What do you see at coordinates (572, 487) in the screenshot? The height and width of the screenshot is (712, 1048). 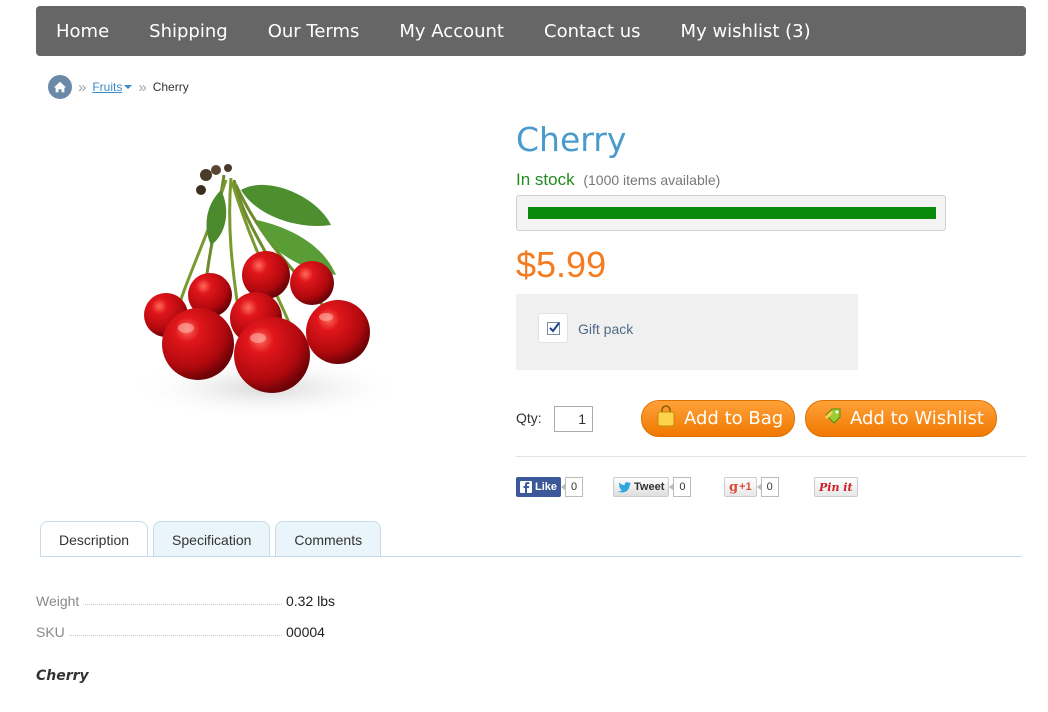 I see `facebook-like-count: 0` at bounding box center [572, 487].